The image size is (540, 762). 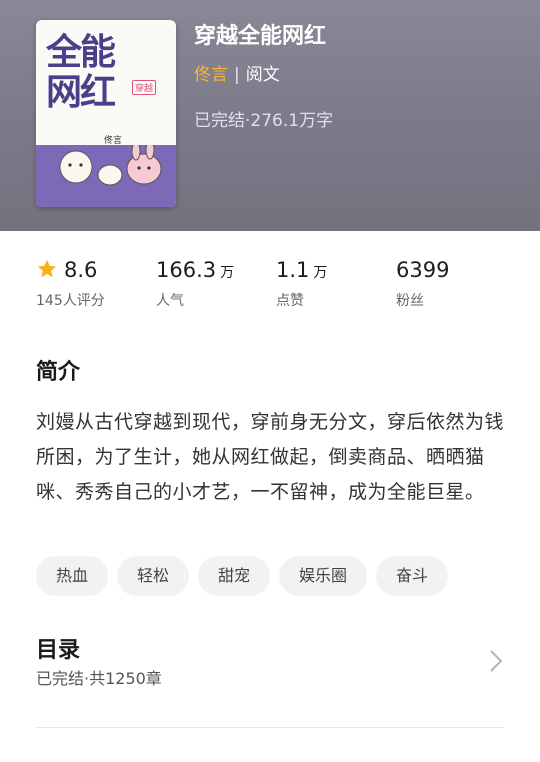 I want to click on popularity-label: 人气, so click(x=170, y=301).